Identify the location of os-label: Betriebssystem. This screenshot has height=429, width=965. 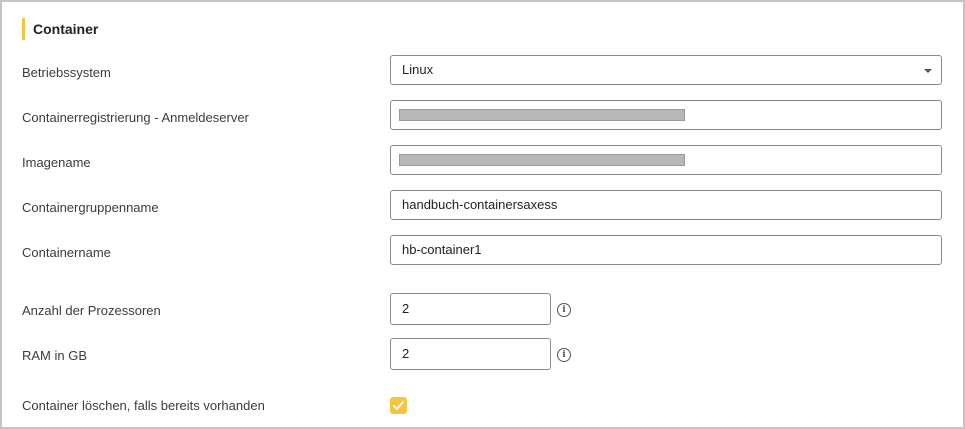
(66, 72).